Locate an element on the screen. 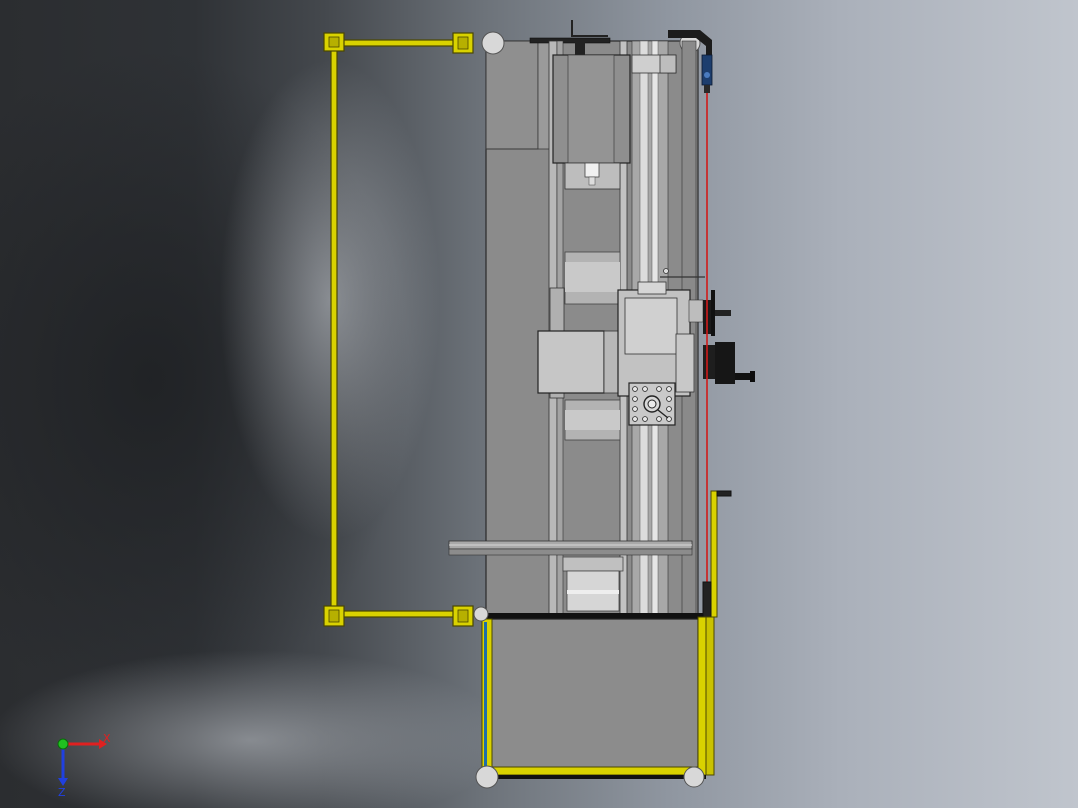 The image size is (1078, 808). lower-enclosure is located at coordinates (598, 696).